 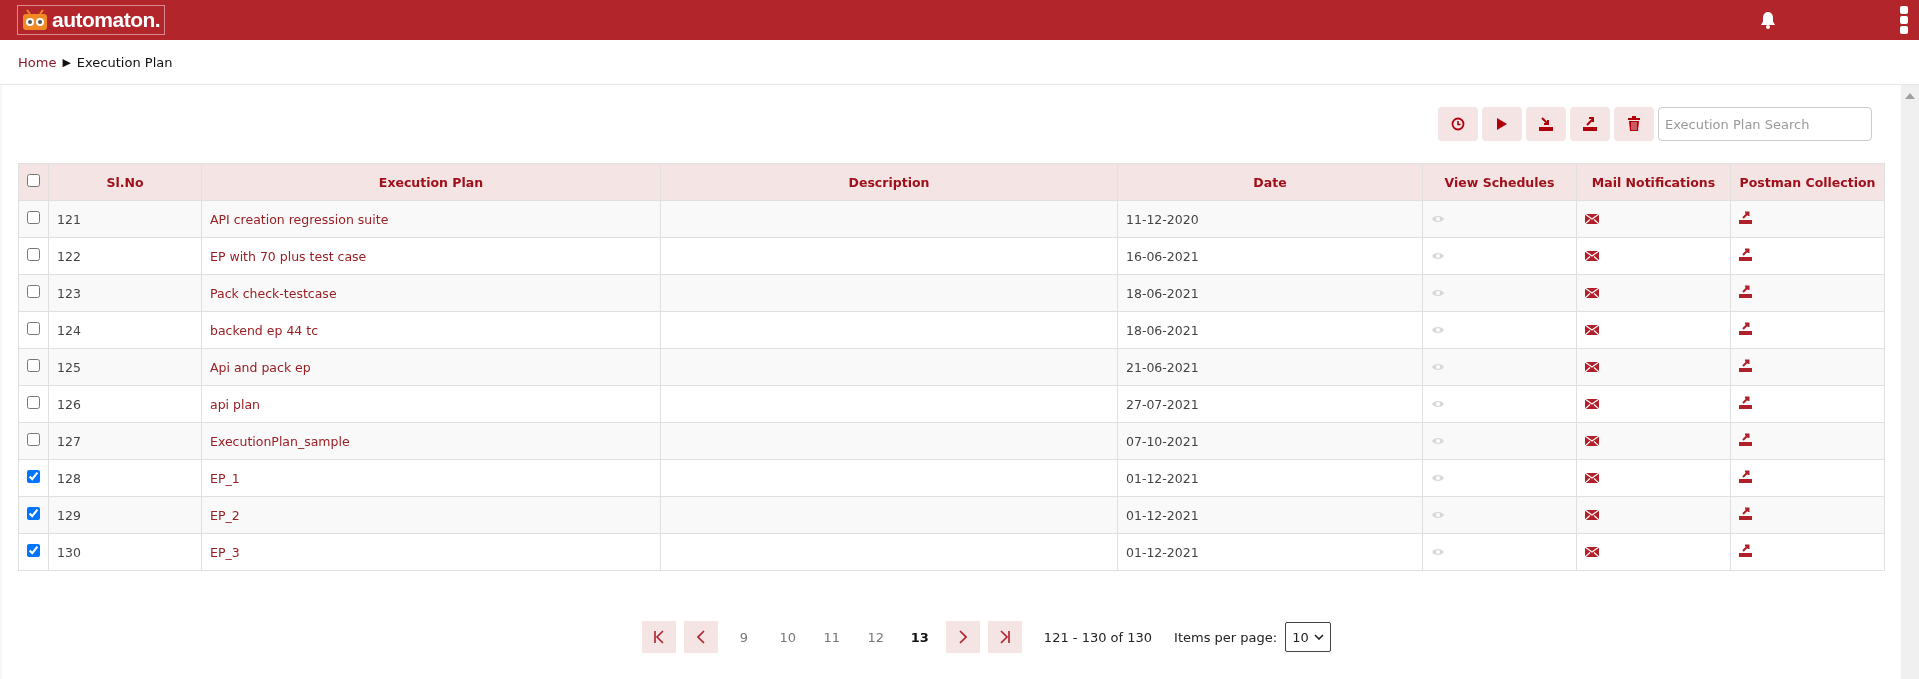 I want to click on run-button, so click(x=1502, y=124).